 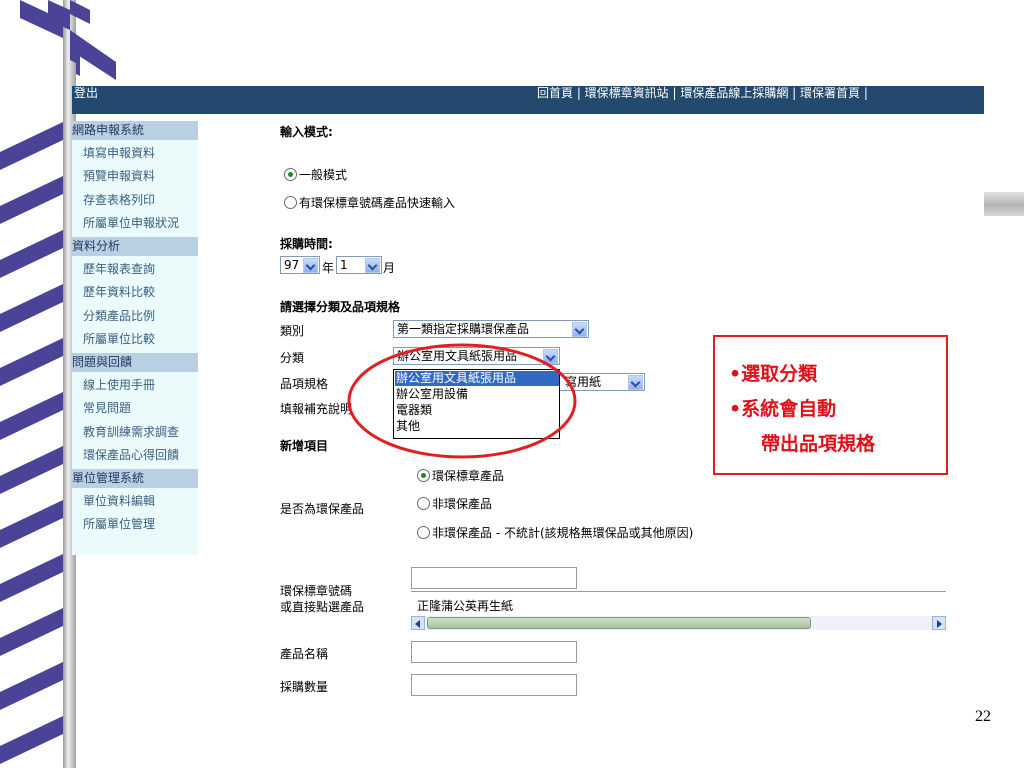 I want to click on arrow-right-icon, so click(x=939, y=624).